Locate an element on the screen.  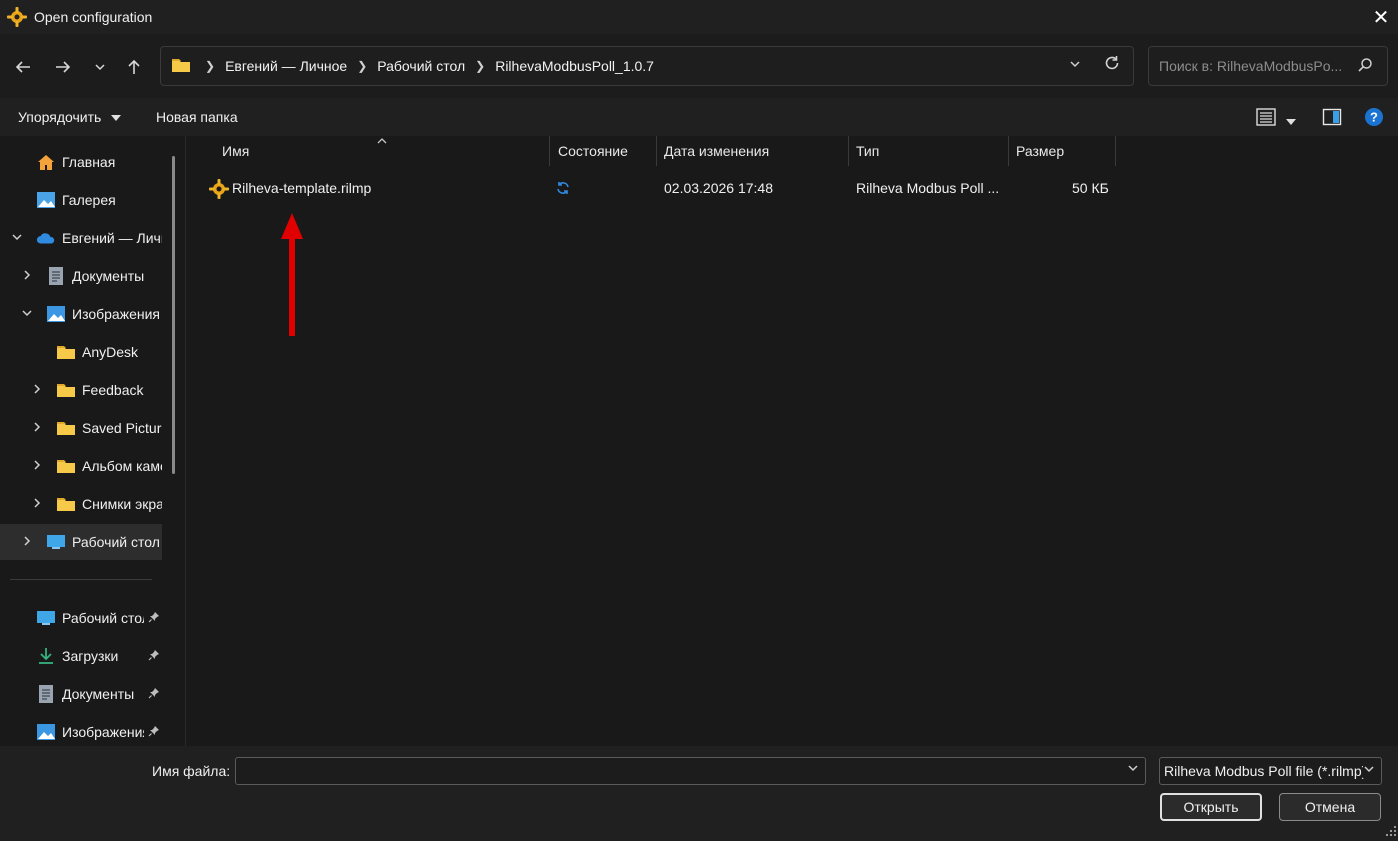
sidebar-item-label: Документы is located at coordinates (98, 694).